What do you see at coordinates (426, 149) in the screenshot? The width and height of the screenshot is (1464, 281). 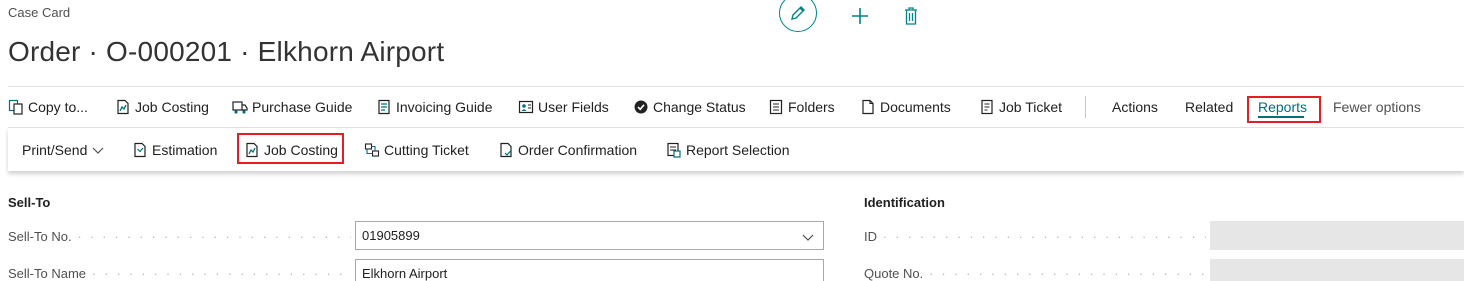 I see `cutting-ticket-label: Cutting Ticket` at bounding box center [426, 149].